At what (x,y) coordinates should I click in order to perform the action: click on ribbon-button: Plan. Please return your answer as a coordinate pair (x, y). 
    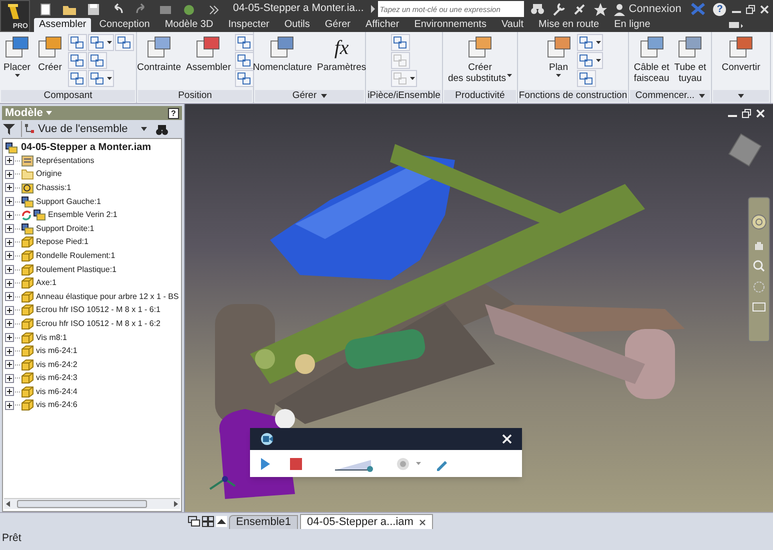
    Looking at the image, I should click on (559, 55).